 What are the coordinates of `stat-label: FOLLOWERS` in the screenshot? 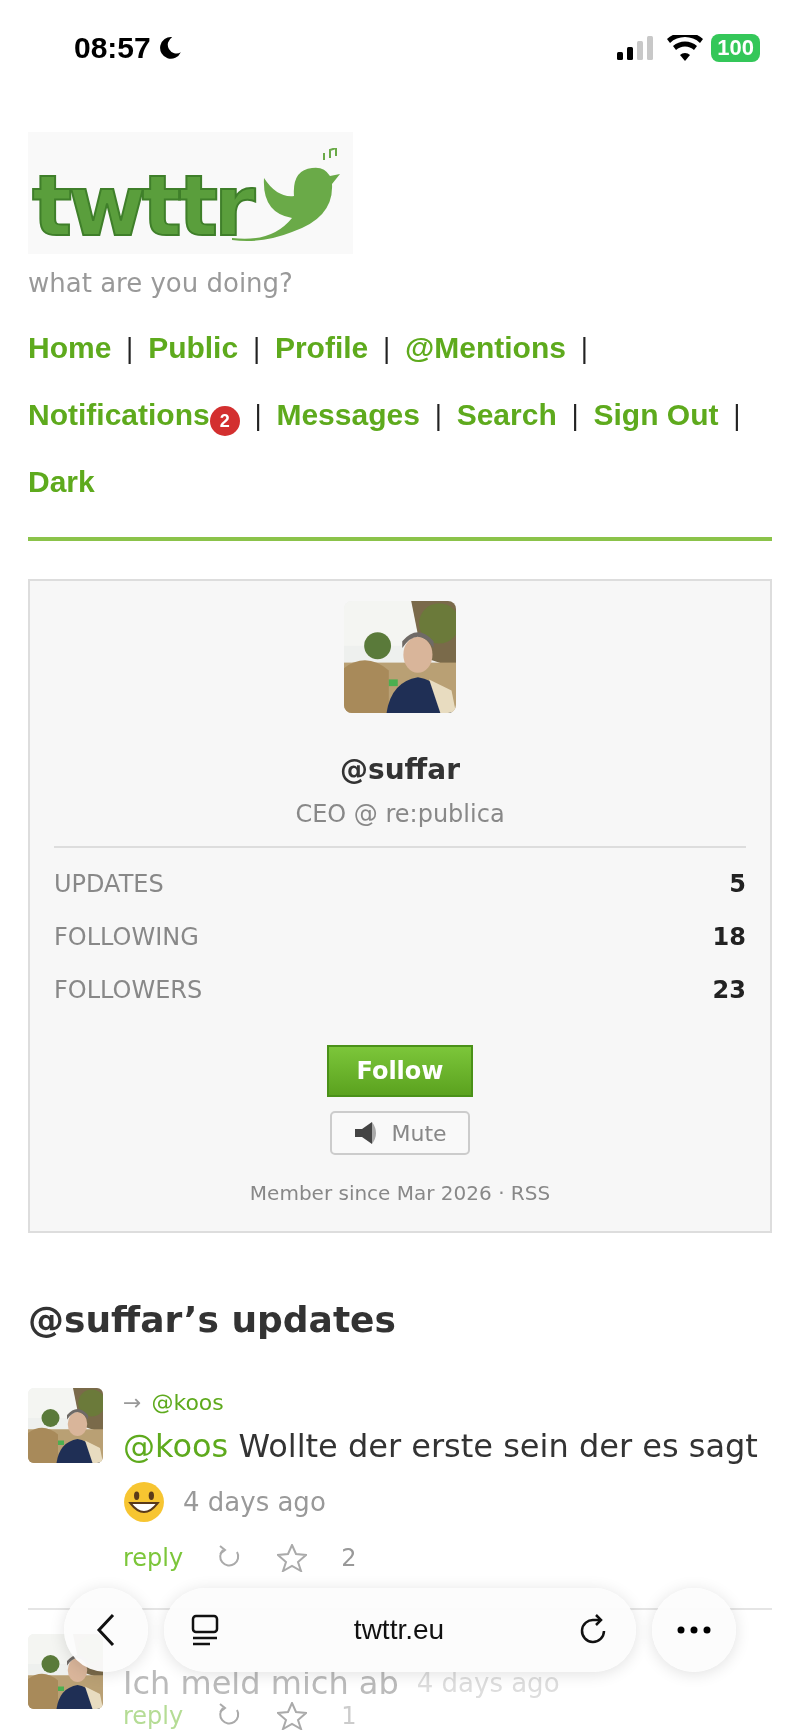 It's located at (128, 990).